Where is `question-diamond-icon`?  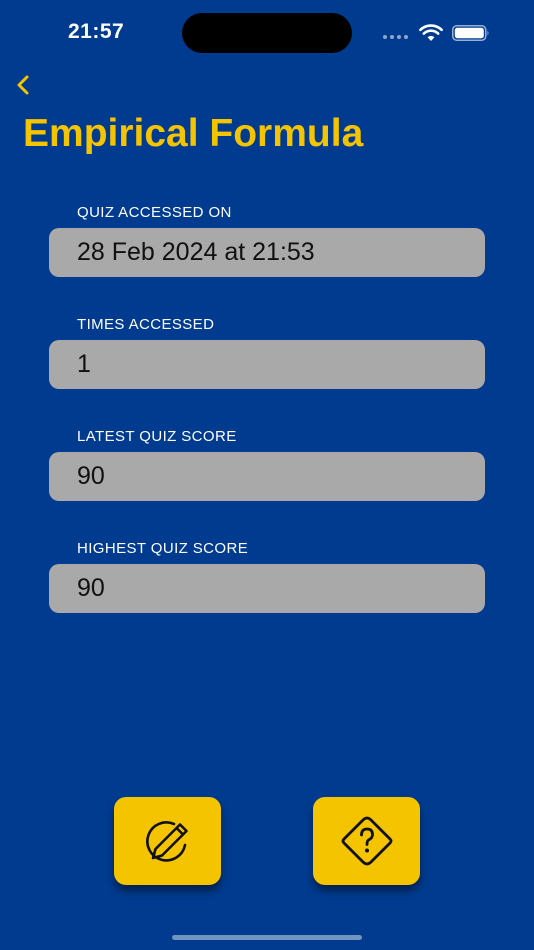
question-diamond-icon is located at coordinates (366, 841).